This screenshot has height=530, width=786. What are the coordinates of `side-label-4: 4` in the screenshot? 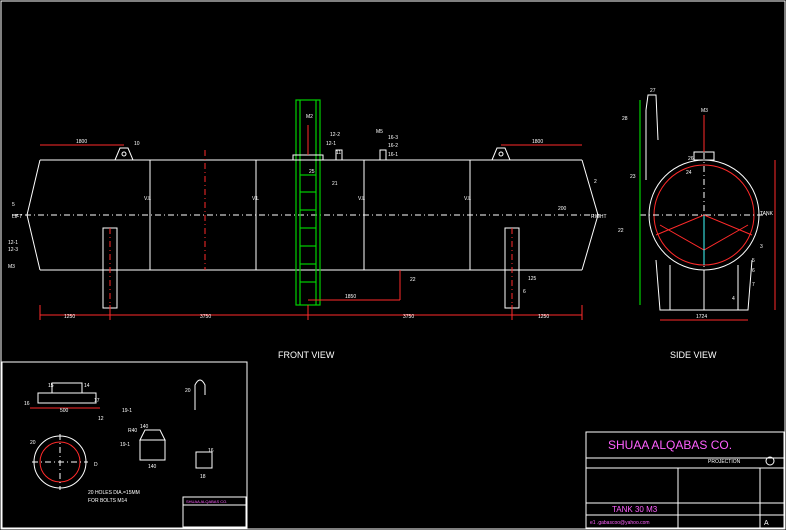 It's located at (733, 299).